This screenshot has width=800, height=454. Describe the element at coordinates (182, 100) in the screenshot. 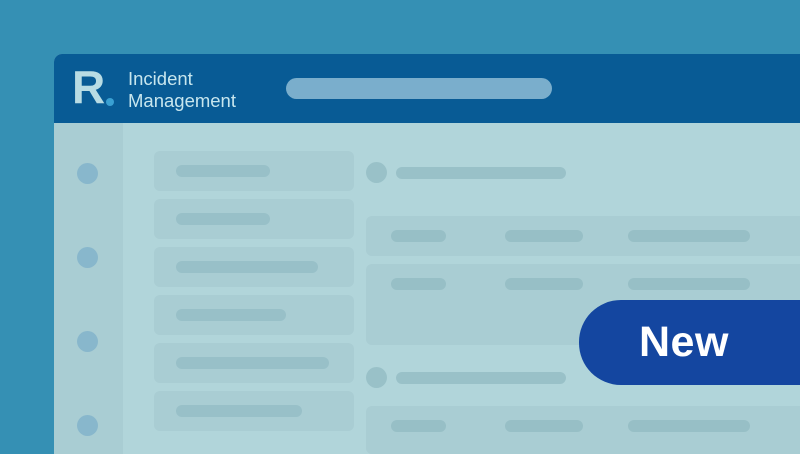

I see `app-title-line-2: Management` at that location.